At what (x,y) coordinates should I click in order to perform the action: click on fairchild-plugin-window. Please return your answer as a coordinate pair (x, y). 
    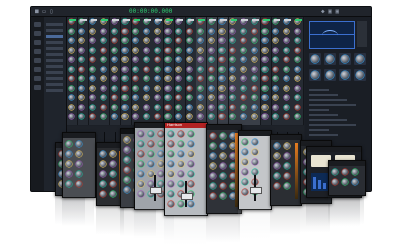
    Looking at the image, I should click on (224, 169).